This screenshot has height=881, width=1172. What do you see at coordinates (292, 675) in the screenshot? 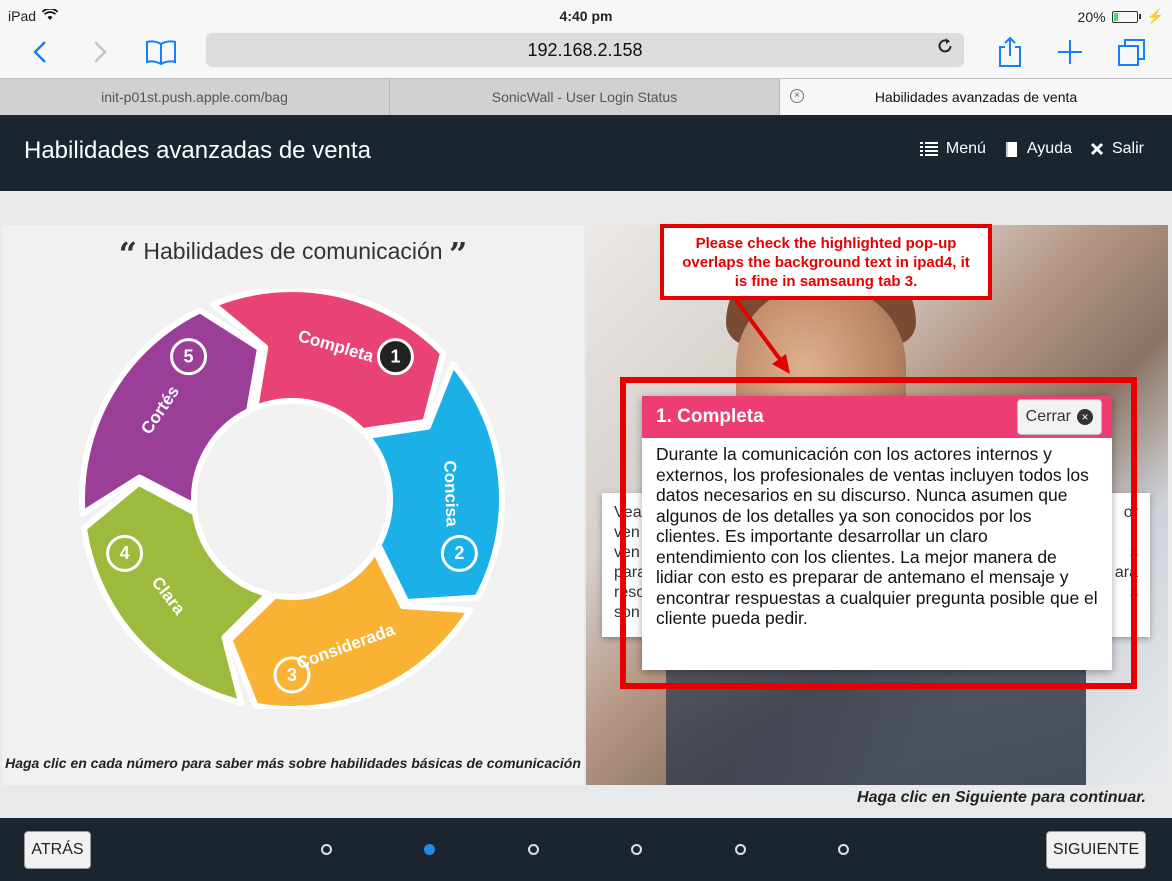
I see `cycle-number-label: 3` at bounding box center [292, 675].